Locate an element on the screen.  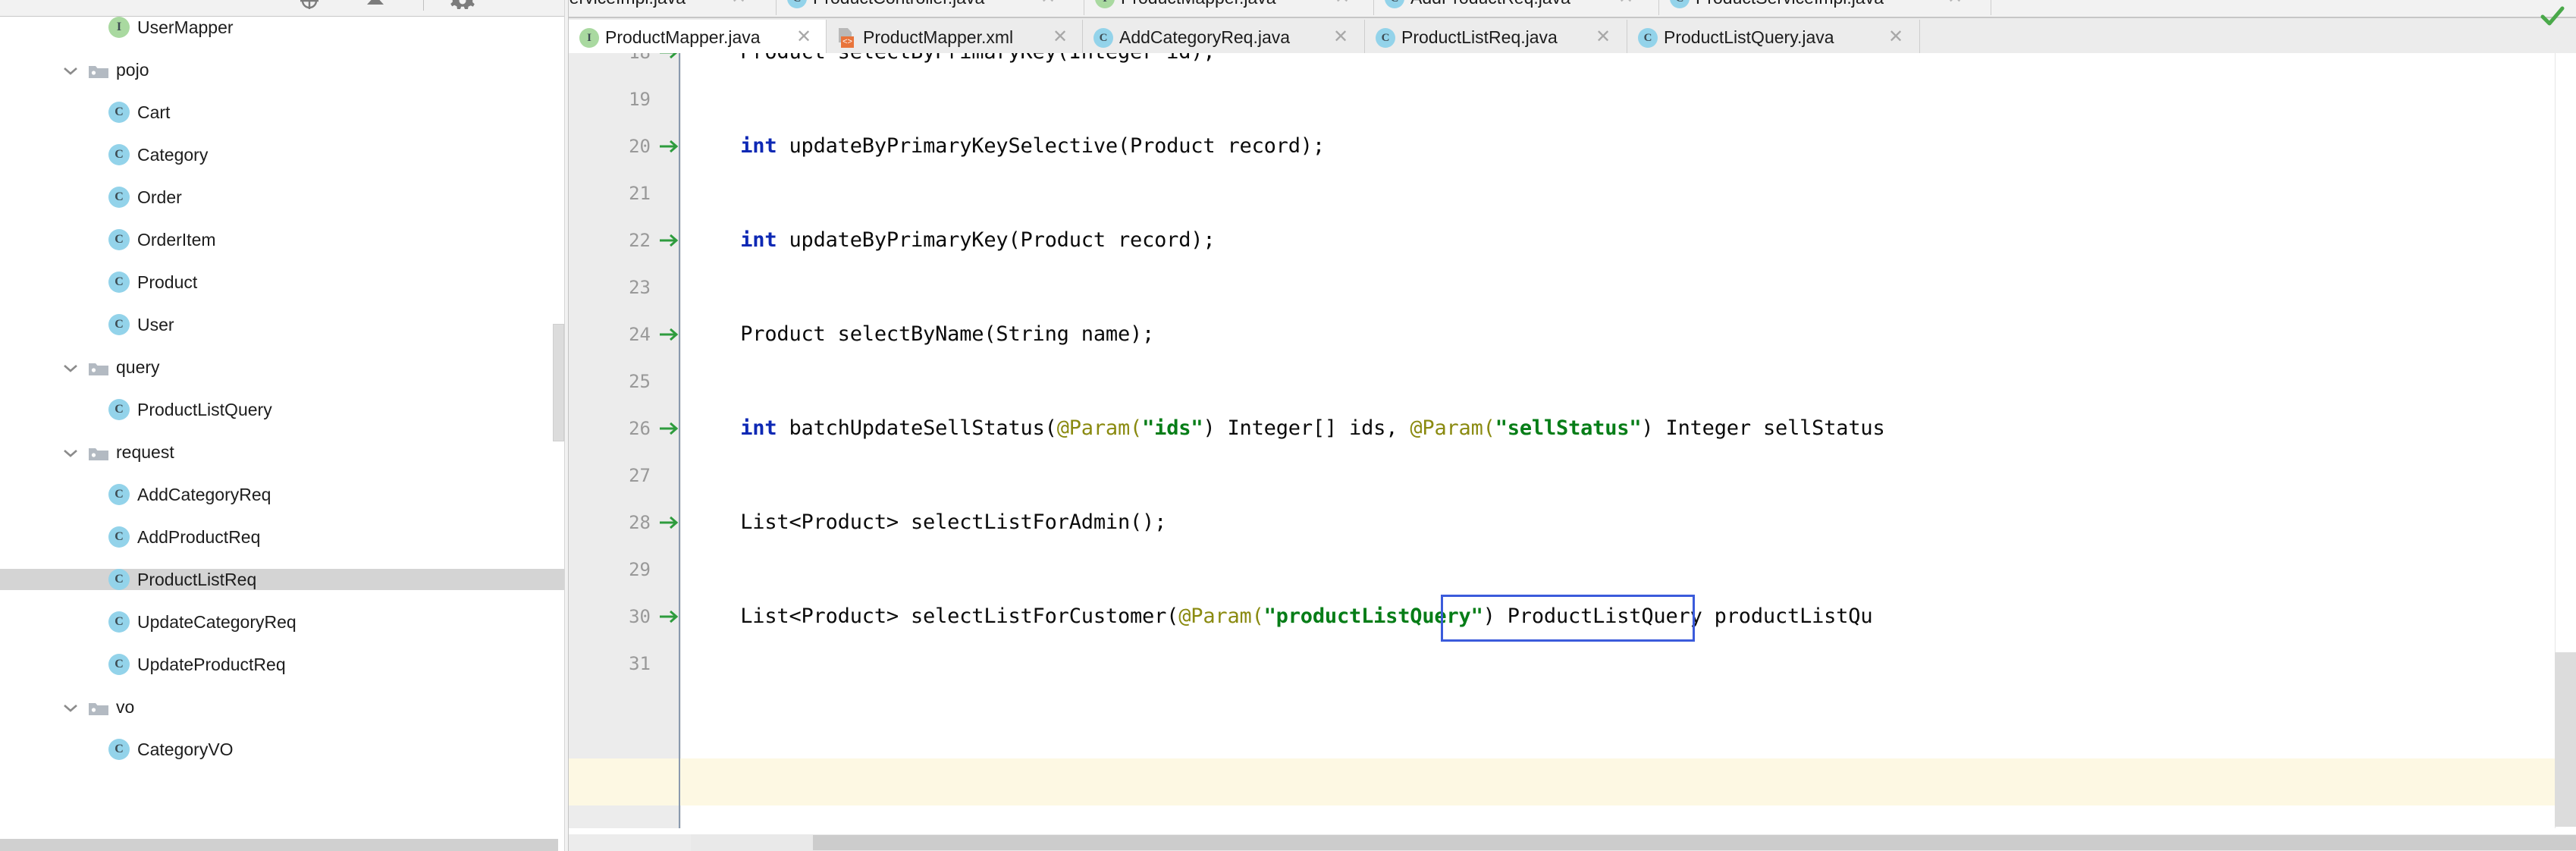
tree-item-query: query is located at coordinates (284, 367).